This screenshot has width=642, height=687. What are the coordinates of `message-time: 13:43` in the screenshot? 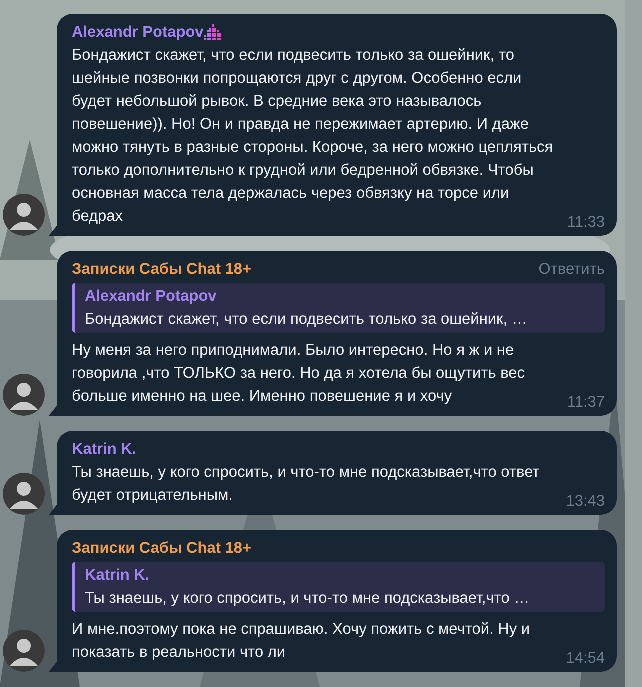 It's located at (585, 502).